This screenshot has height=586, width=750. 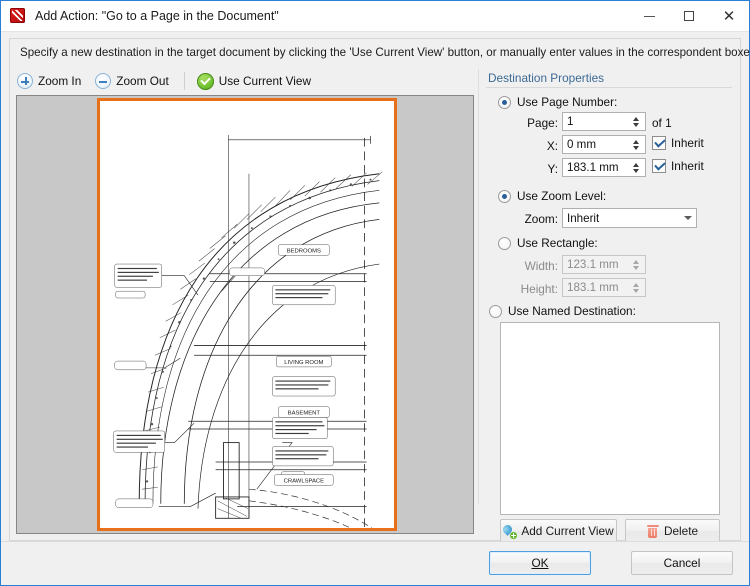 I want to click on x-inherit-check-icon, so click(x=659, y=143).